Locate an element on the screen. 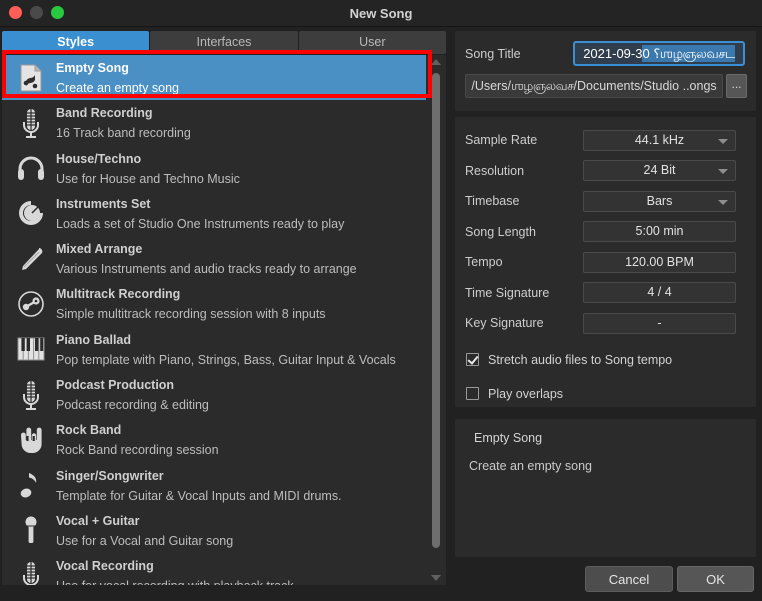 Image resolution: width=762 pixels, height=601 pixels. stretch-audio-checkbox is located at coordinates (472, 359).